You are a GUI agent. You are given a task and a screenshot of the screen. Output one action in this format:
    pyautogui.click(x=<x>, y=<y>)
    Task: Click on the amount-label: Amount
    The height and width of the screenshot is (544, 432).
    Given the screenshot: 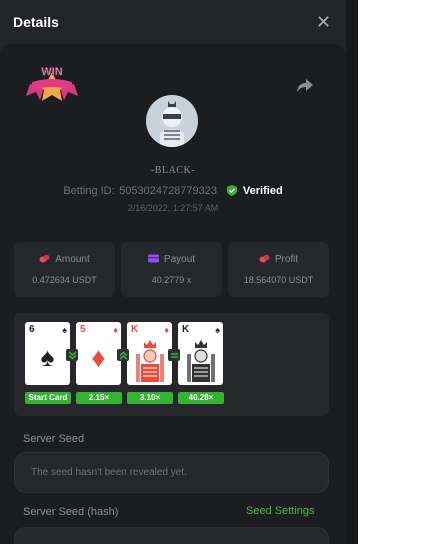 What is the action you would take?
    pyautogui.click(x=72, y=259)
    